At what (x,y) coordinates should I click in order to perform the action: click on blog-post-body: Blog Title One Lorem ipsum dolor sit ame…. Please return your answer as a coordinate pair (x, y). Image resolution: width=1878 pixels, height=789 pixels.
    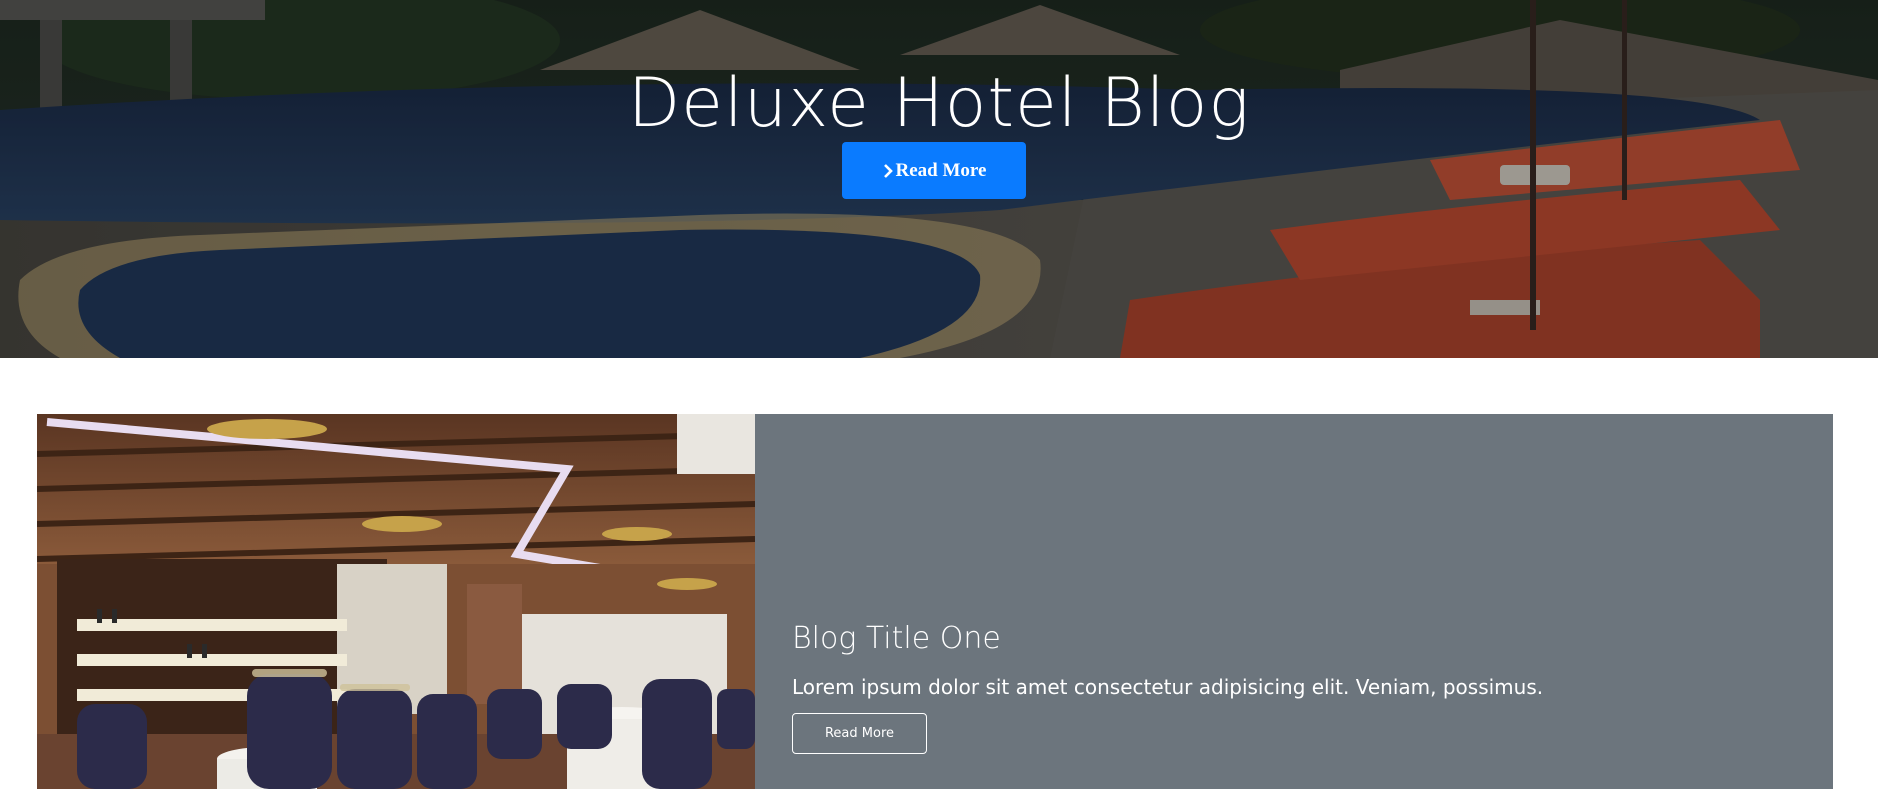
    Looking at the image, I should click on (1292, 686).